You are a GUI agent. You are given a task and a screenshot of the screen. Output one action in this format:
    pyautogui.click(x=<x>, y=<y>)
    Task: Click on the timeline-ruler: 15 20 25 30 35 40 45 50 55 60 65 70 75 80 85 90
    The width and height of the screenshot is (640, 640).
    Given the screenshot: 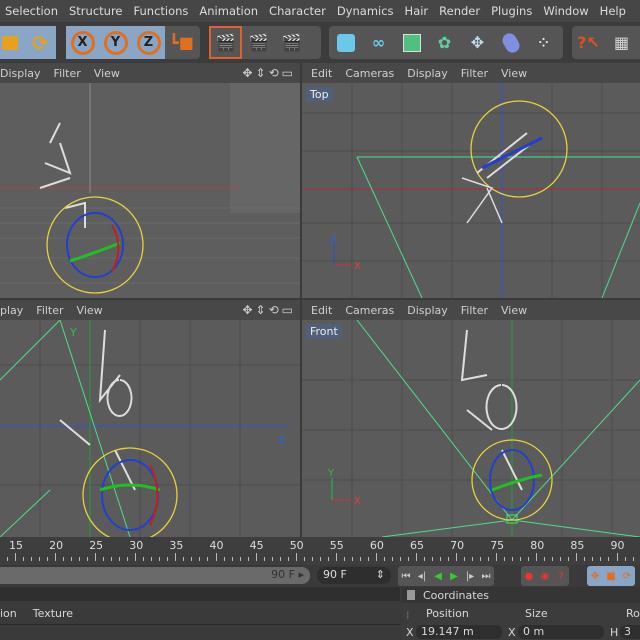 What is the action you would take?
    pyautogui.click(x=320, y=551)
    